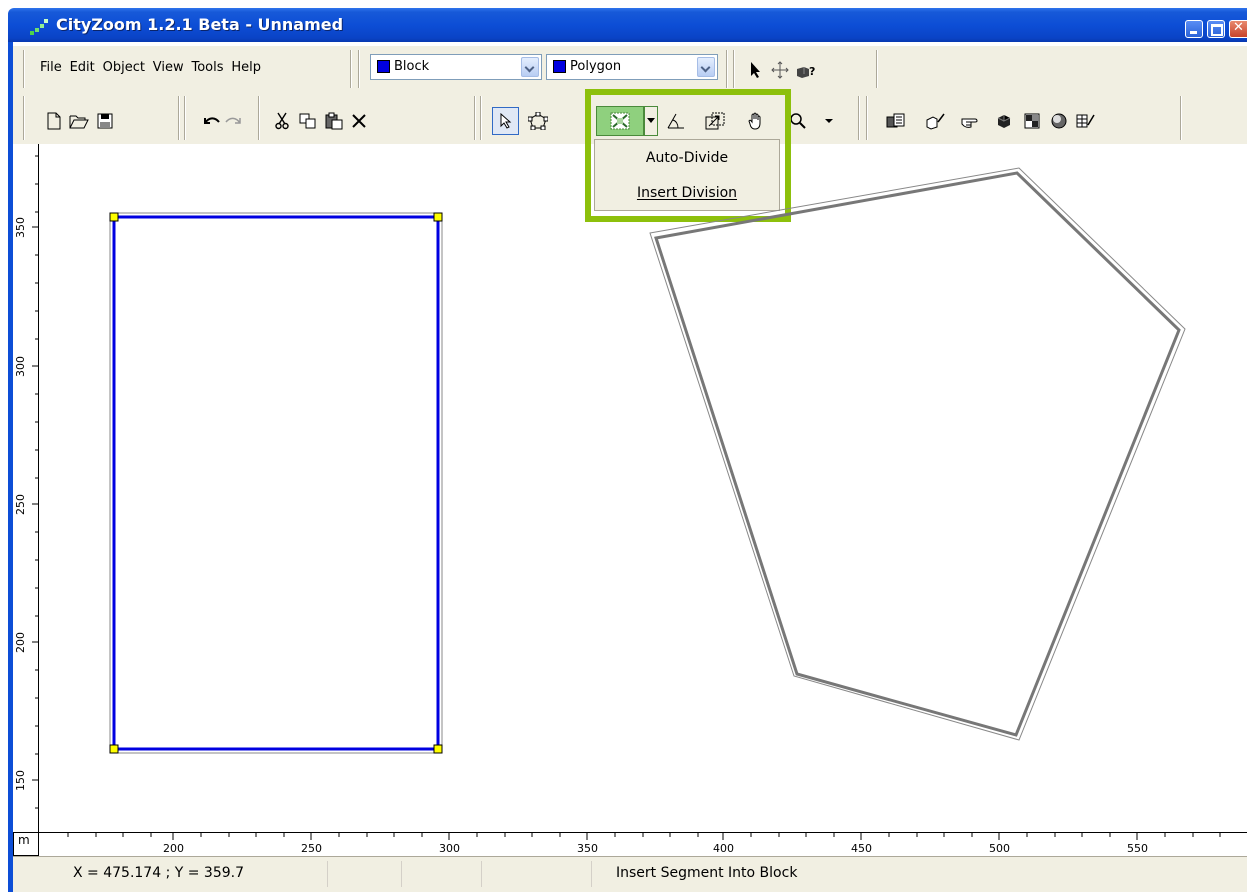 The height and width of the screenshot is (892, 1247). Describe the element at coordinates (449, 848) in the screenshot. I see `x-tick-label: 300` at that location.